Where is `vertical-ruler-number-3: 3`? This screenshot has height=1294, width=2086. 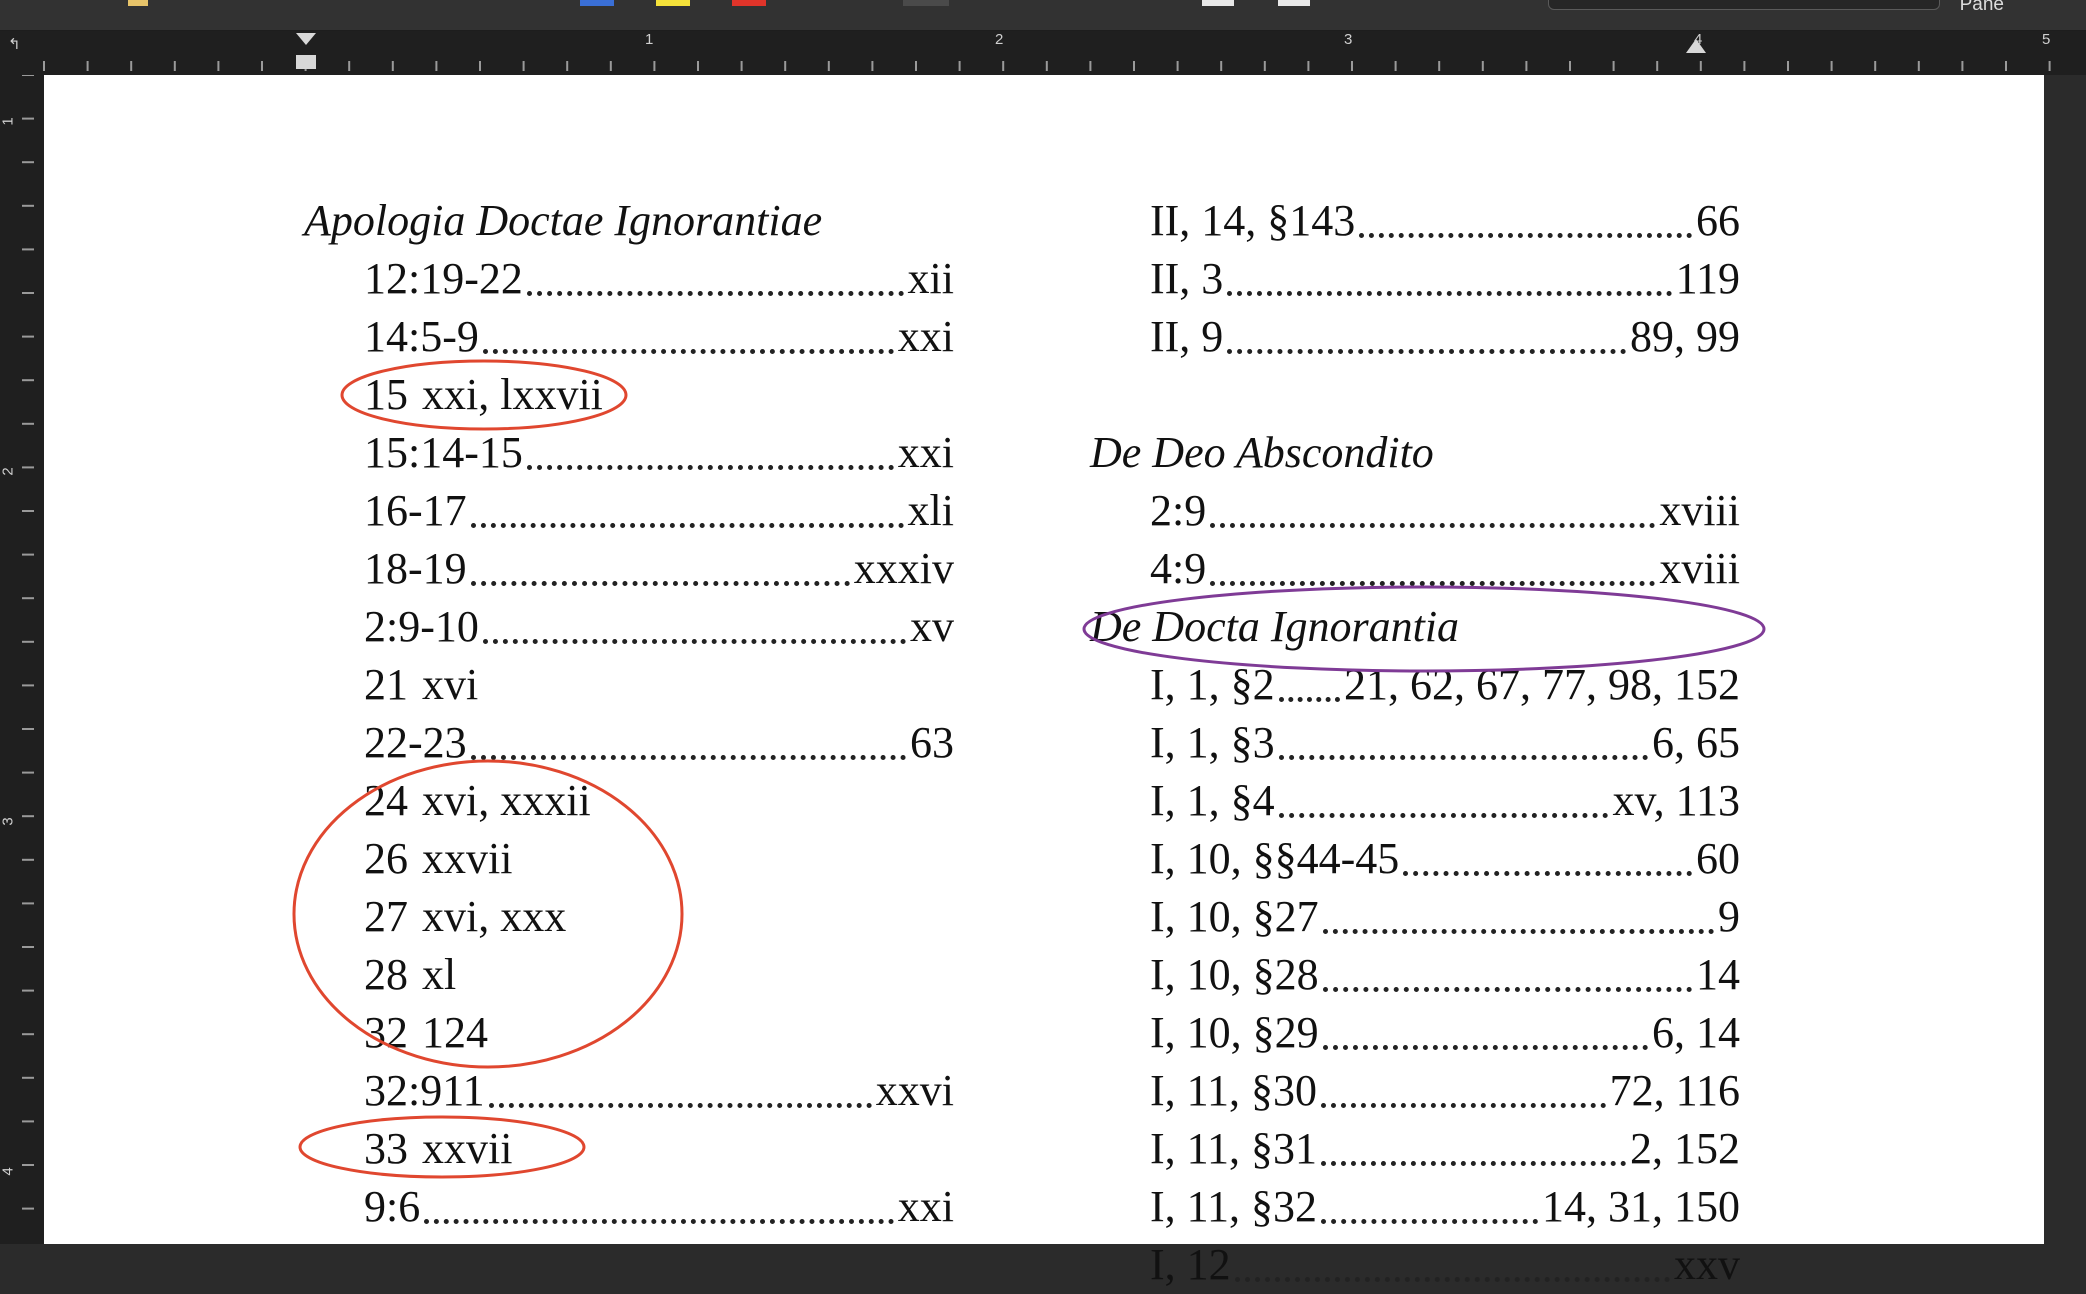
vertical-ruler-number-3: 3 is located at coordinates (8, 821).